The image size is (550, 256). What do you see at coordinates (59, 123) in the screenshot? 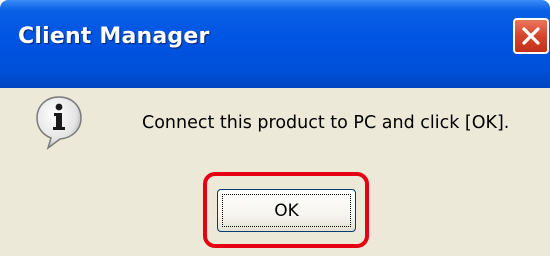
I see `info-icon` at bounding box center [59, 123].